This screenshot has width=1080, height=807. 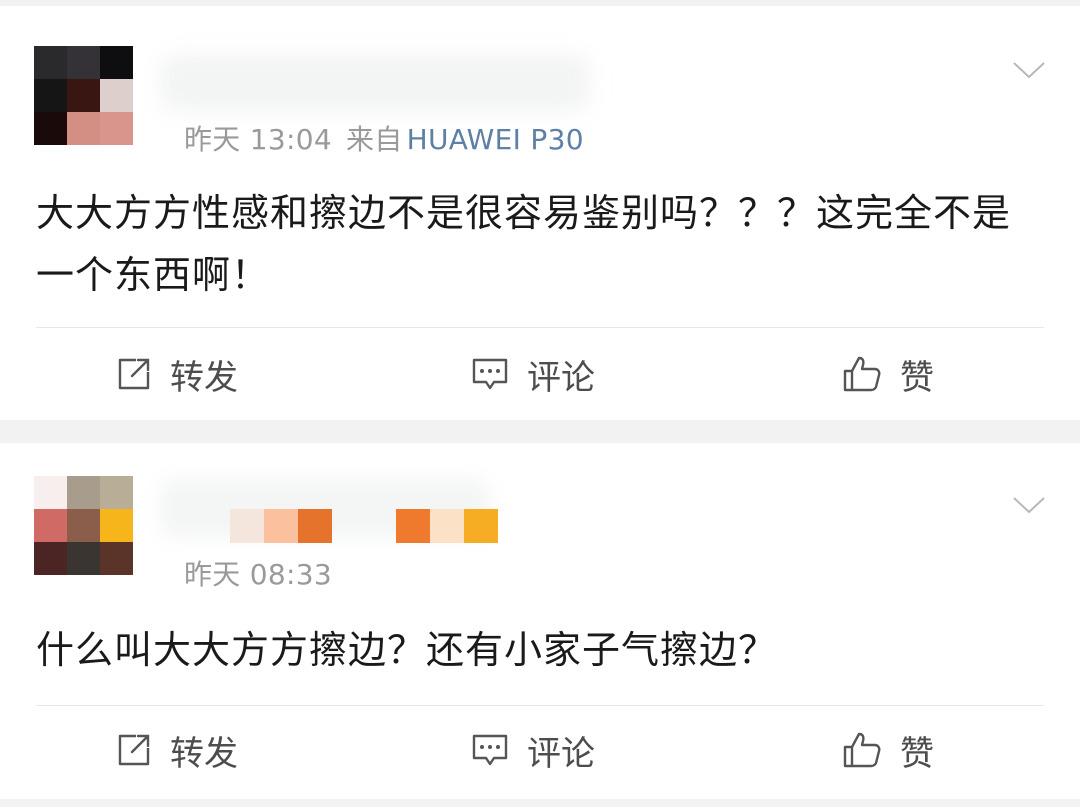 I want to click on source-label: 来自, so click(x=374, y=139).